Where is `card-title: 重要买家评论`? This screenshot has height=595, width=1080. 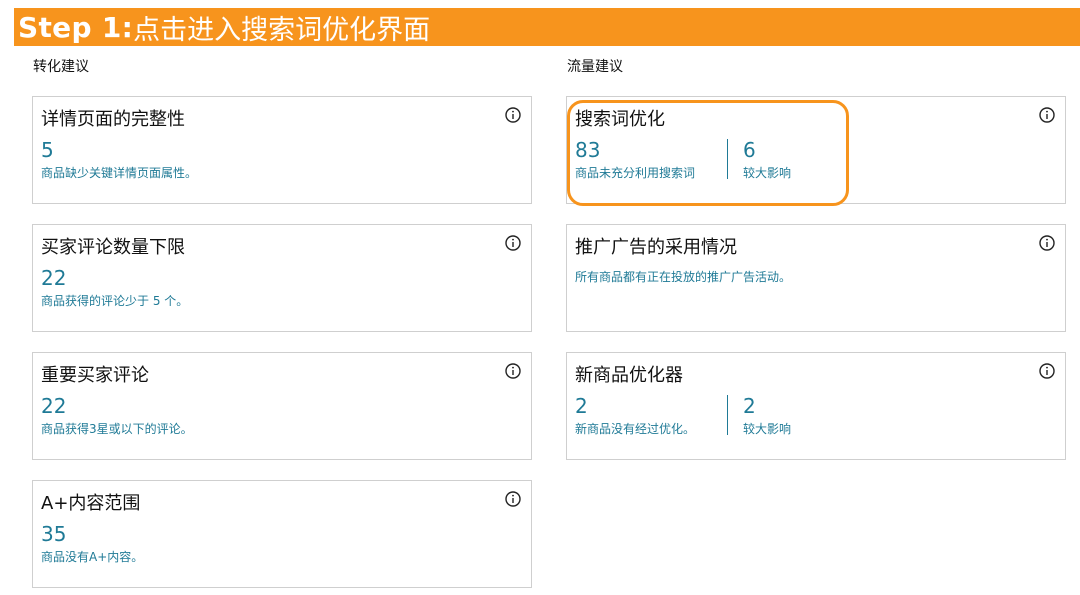 card-title: 重要买家评论 is located at coordinates (95, 375).